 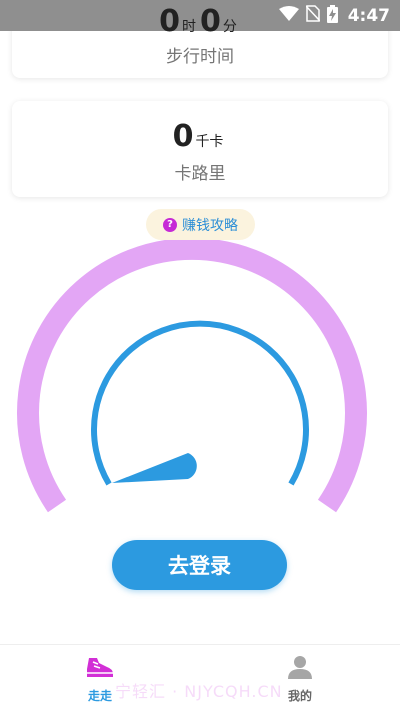 What do you see at coordinates (189, 27) in the screenshot?
I see `walk-hours-unit: 时` at bounding box center [189, 27].